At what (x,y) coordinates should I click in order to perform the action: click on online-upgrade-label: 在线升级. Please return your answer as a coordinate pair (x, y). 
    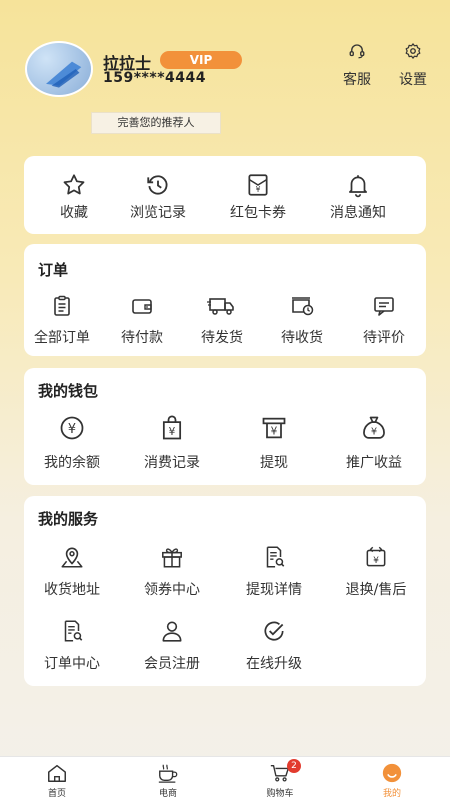
    Looking at the image, I should click on (274, 664).